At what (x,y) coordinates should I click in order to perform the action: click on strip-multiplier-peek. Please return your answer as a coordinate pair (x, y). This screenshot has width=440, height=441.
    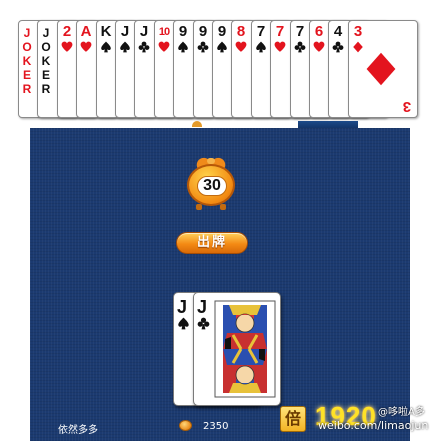
    Looking at the image, I should click on (328, 124).